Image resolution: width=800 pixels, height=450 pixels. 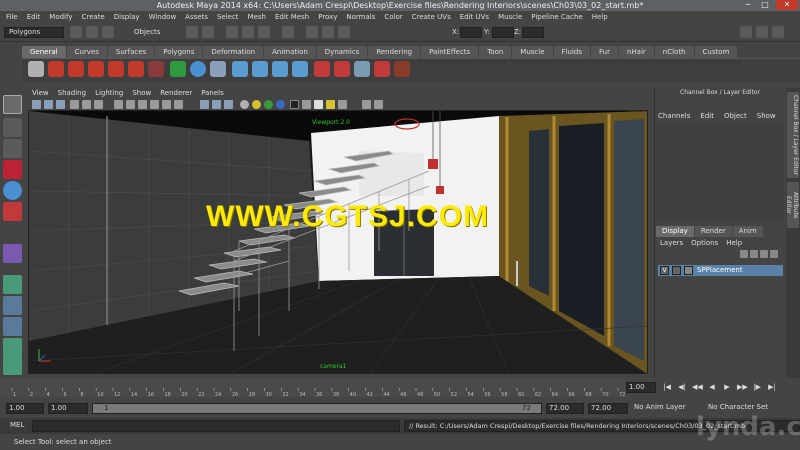 I want to click on camera-attributes-icon, so click(x=36, y=104).